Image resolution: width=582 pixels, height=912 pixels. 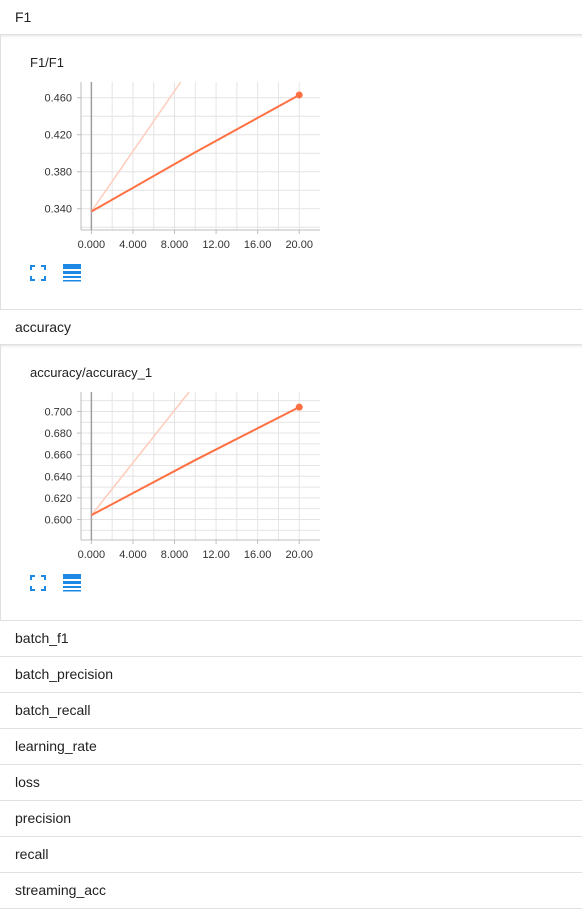 I want to click on y-tick-label: 0.640, so click(x=58, y=477).